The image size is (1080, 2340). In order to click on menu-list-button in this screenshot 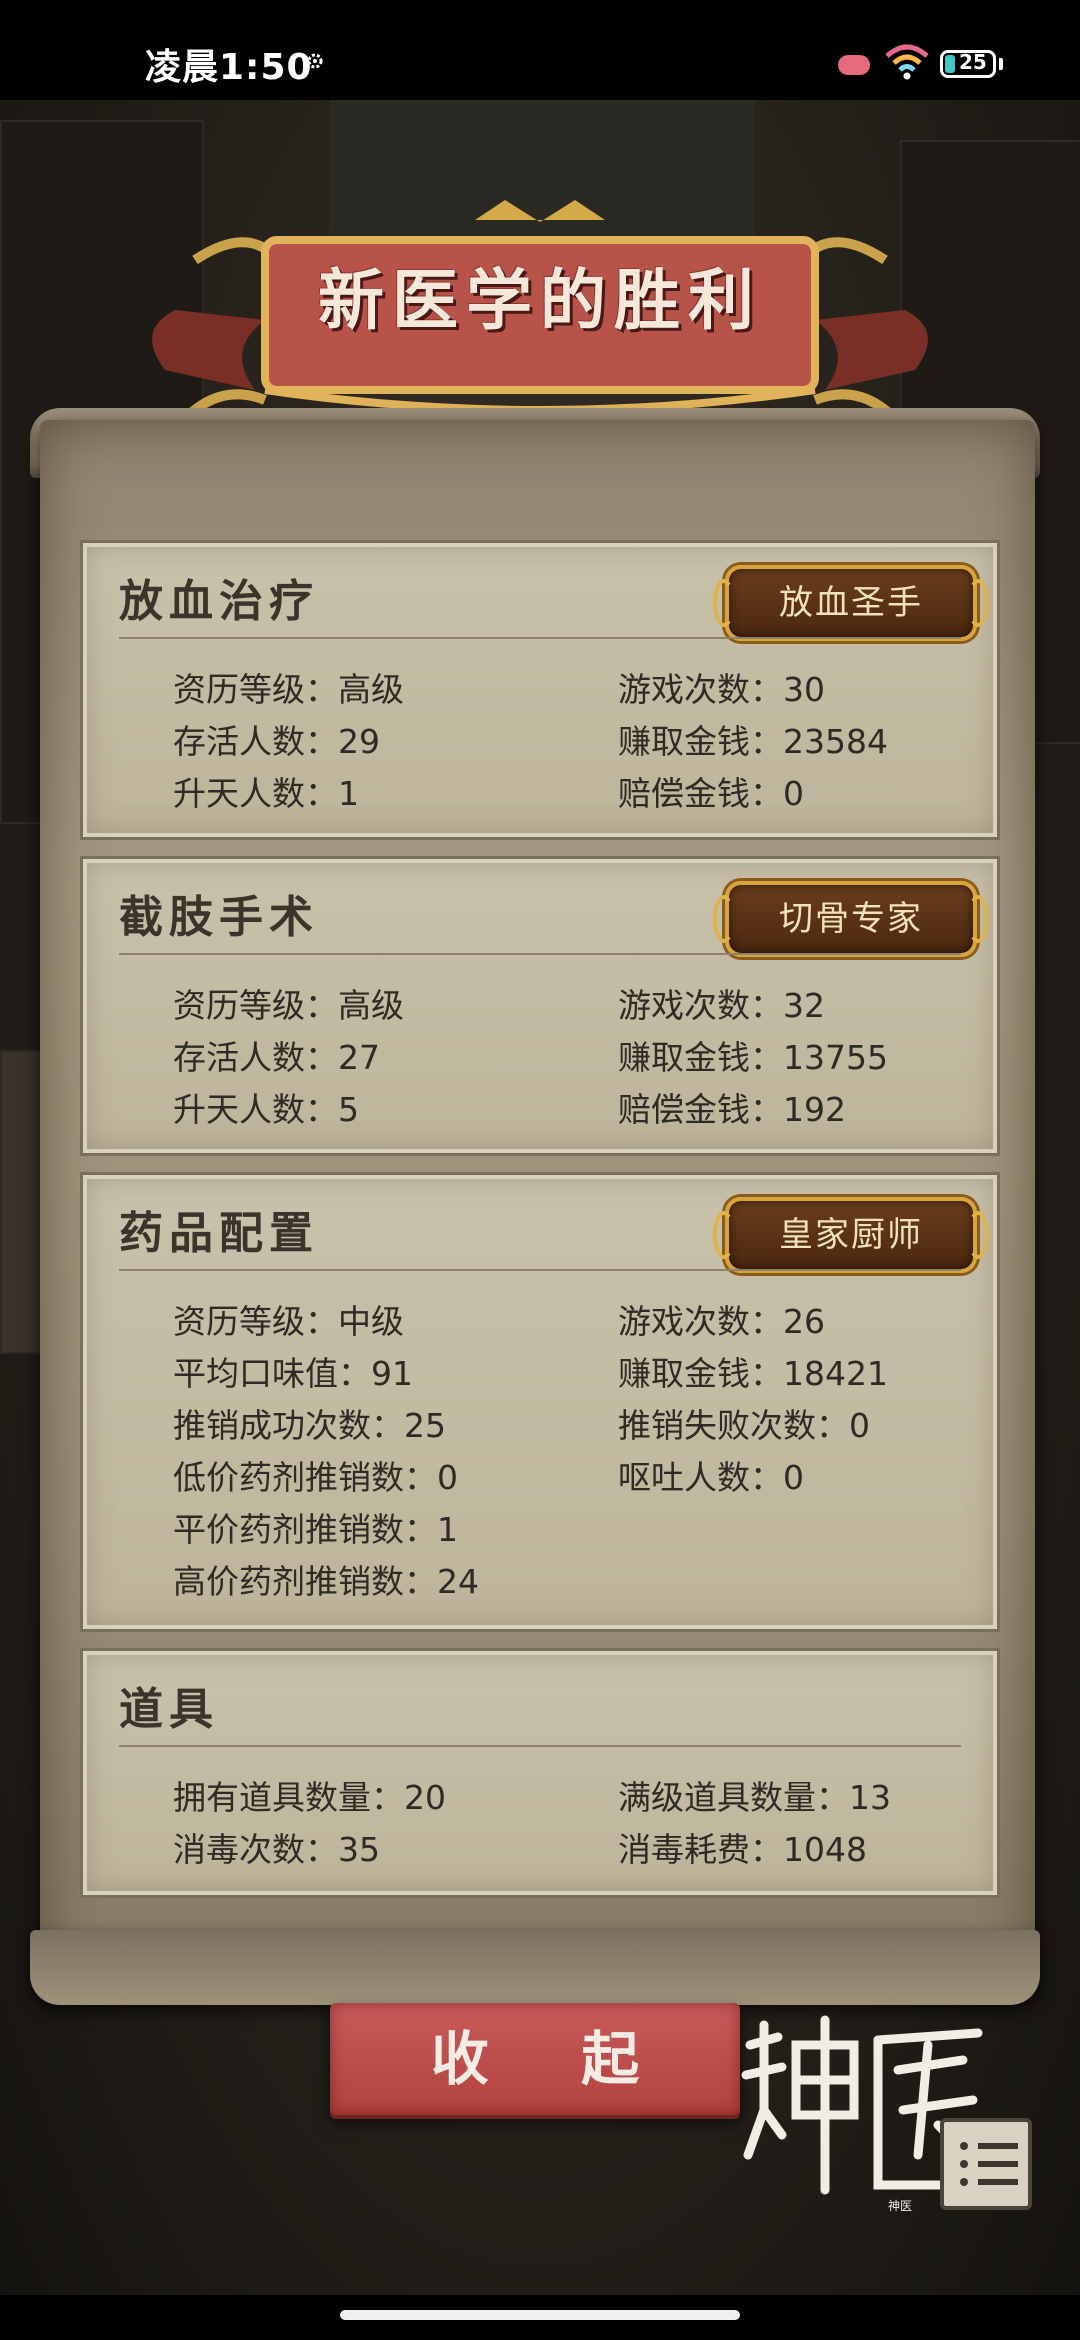, I will do `click(986, 2164)`.